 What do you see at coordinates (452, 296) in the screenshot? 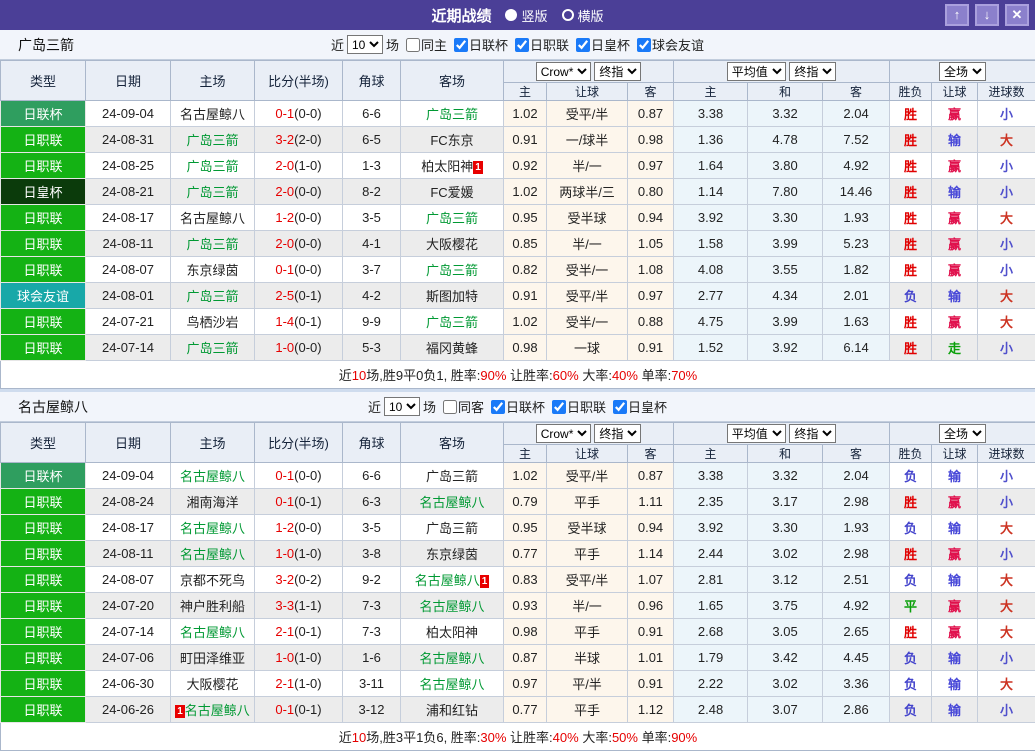
I see `away-team: 斯图加特` at bounding box center [452, 296].